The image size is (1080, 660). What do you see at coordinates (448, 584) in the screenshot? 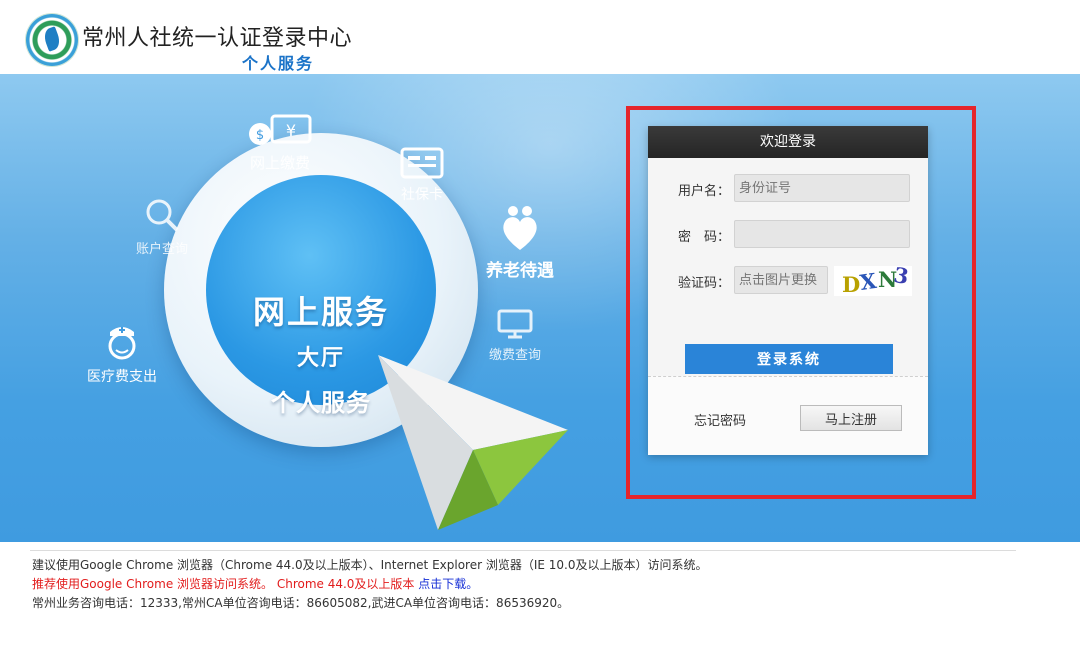
I see `download-link: 点击下载。` at bounding box center [448, 584].